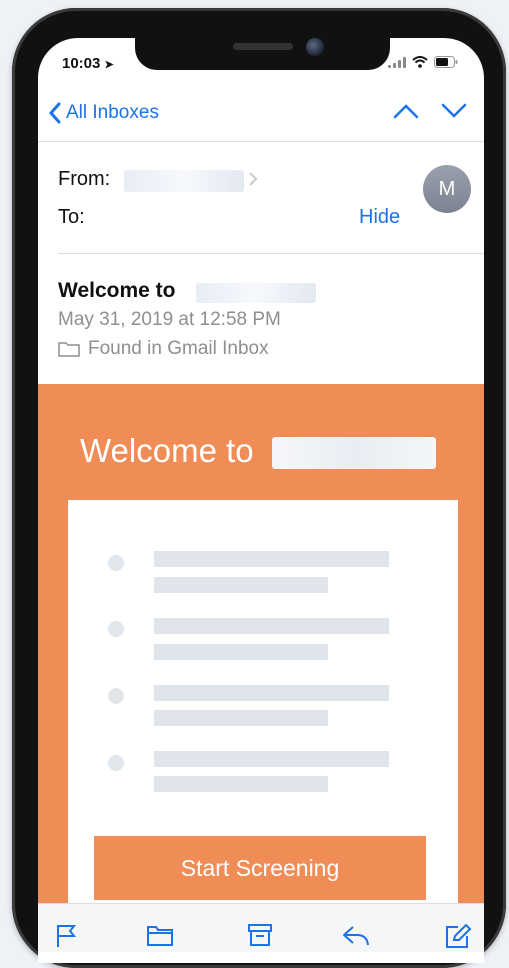 This screenshot has width=509, height=968. Describe the element at coordinates (446, 62) in the screenshot. I see `battery-icon` at that location.